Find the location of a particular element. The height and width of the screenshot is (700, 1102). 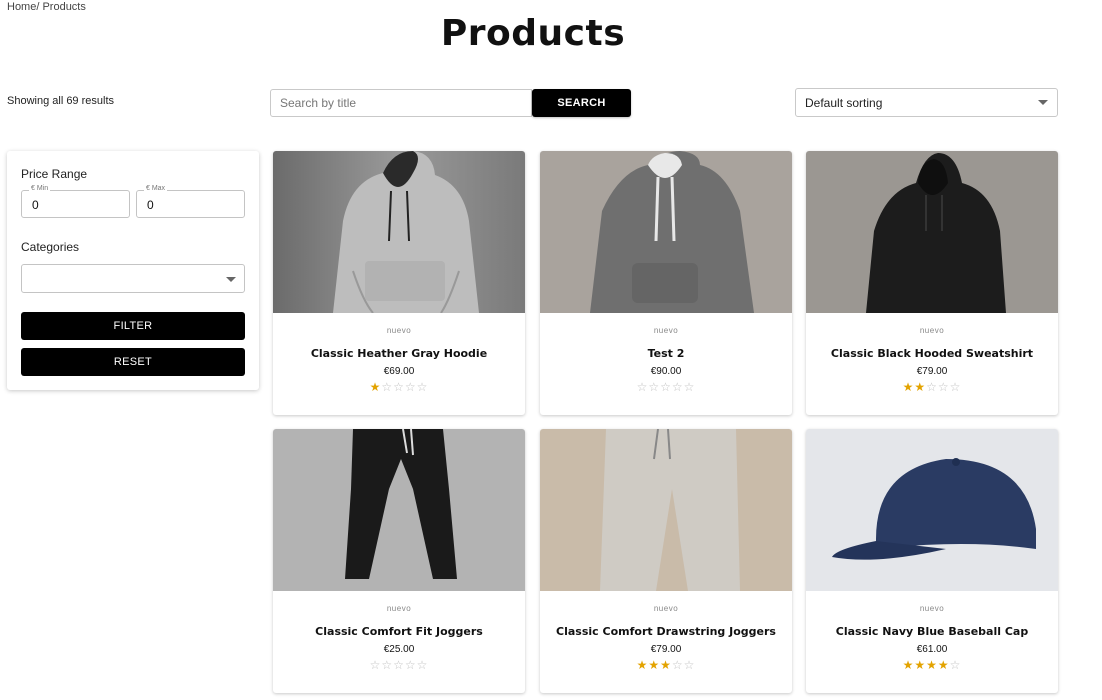

product-image-test-hoodie is located at coordinates (666, 232).